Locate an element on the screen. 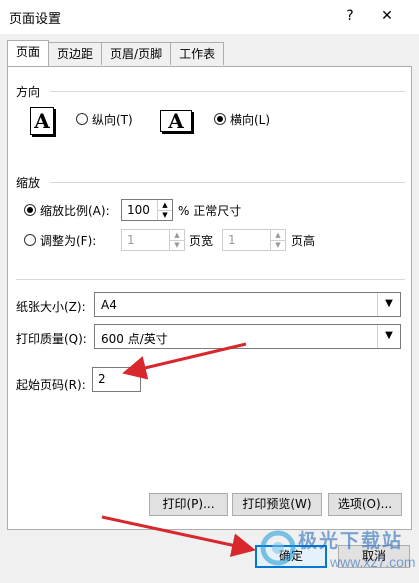 The width and height of the screenshot is (419, 583). paper-size-value: A4 is located at coordinates (109, 305).